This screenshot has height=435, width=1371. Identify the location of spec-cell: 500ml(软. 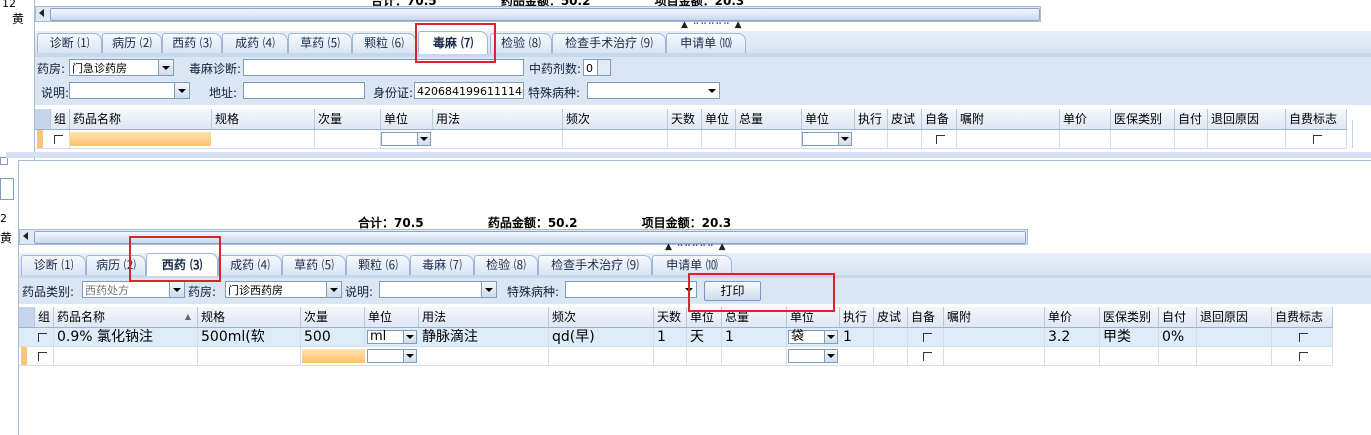
(249, 337).